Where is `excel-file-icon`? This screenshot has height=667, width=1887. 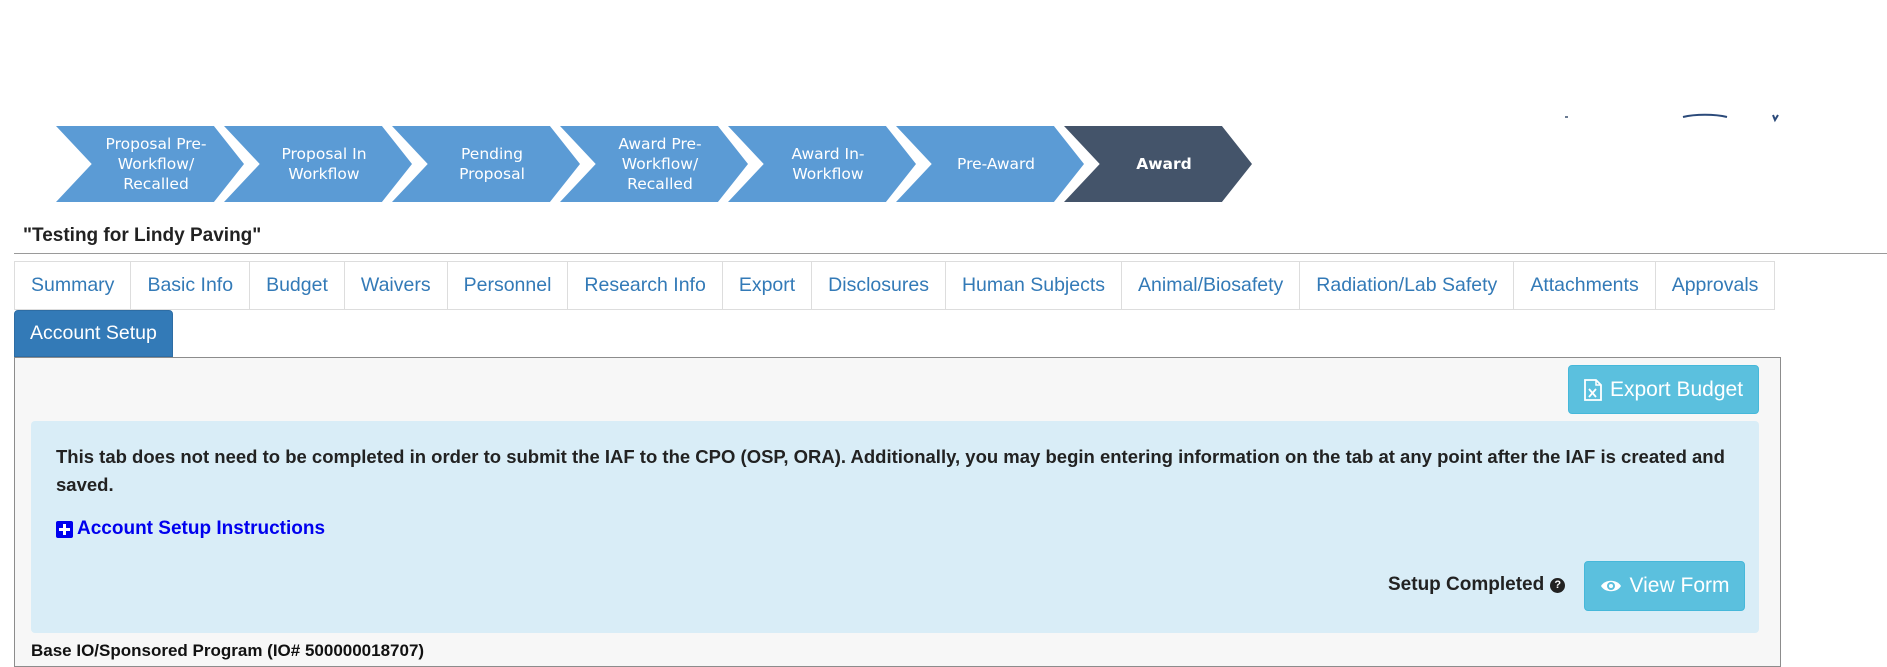
excel-file-icon is located at coordinates (1593, 389).